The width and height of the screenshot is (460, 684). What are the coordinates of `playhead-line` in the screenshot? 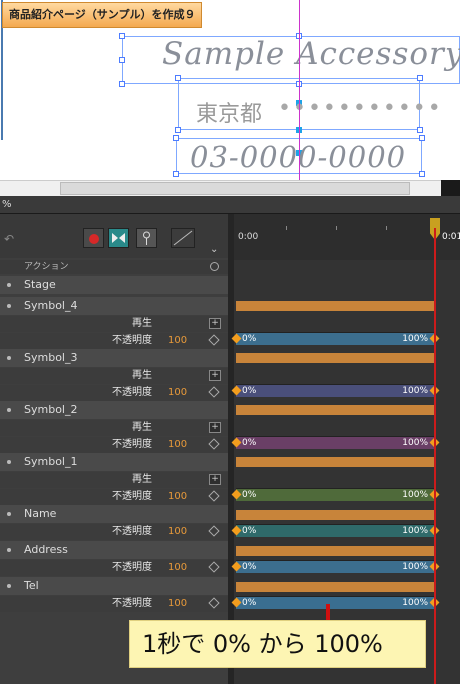 It's located at (435, 456).